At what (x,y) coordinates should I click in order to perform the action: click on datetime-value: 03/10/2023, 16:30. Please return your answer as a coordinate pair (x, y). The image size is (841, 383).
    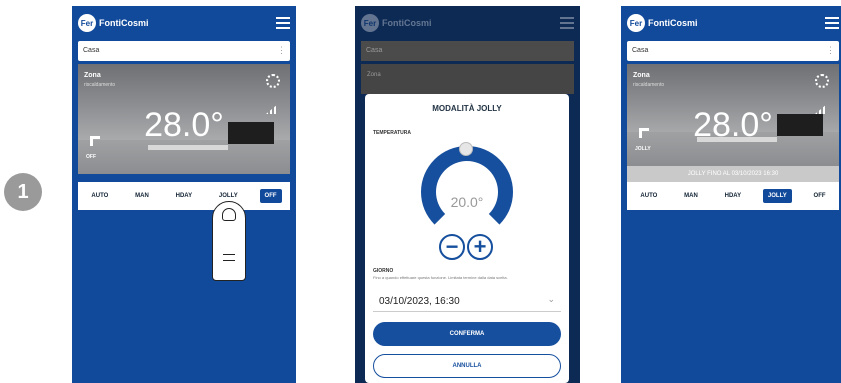
    Looking at the image, I should click on (419, 301).